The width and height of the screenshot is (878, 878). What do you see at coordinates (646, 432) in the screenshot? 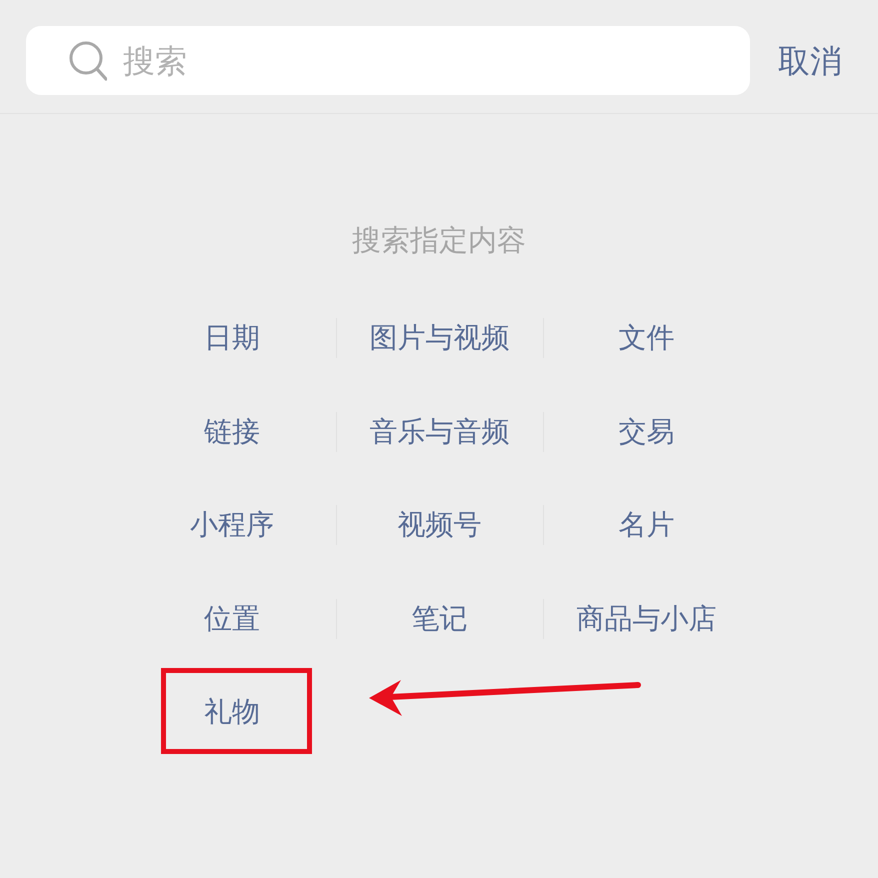
I see `filter-option: 交易` at bounding box center [646, 432].